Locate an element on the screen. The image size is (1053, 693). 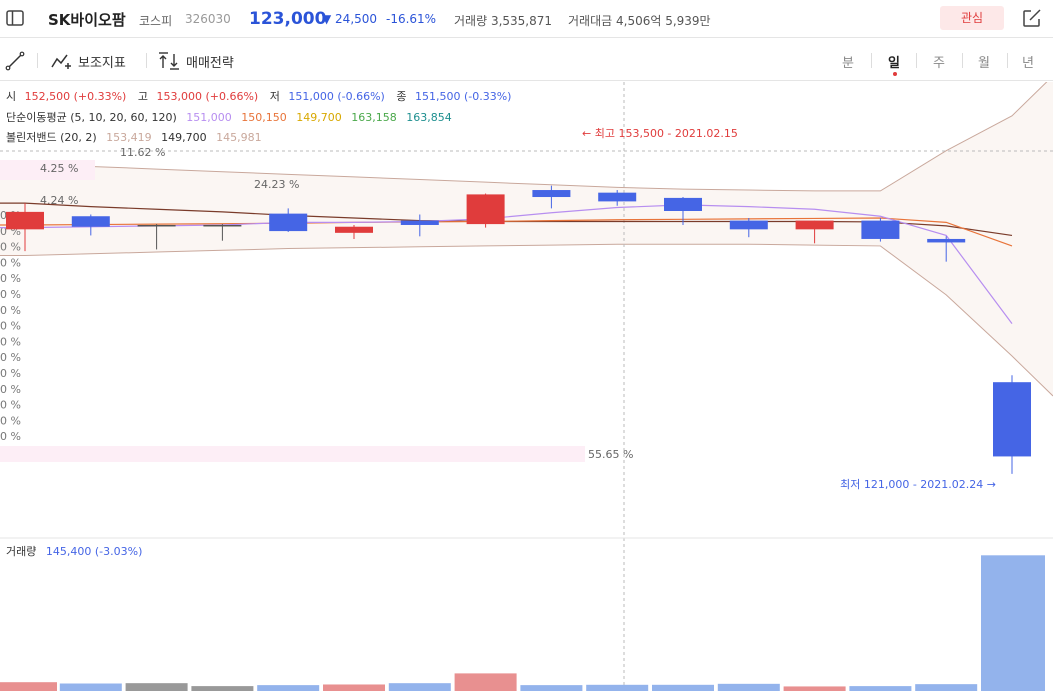
open-label: 시 is located at coordinates (11, 96).